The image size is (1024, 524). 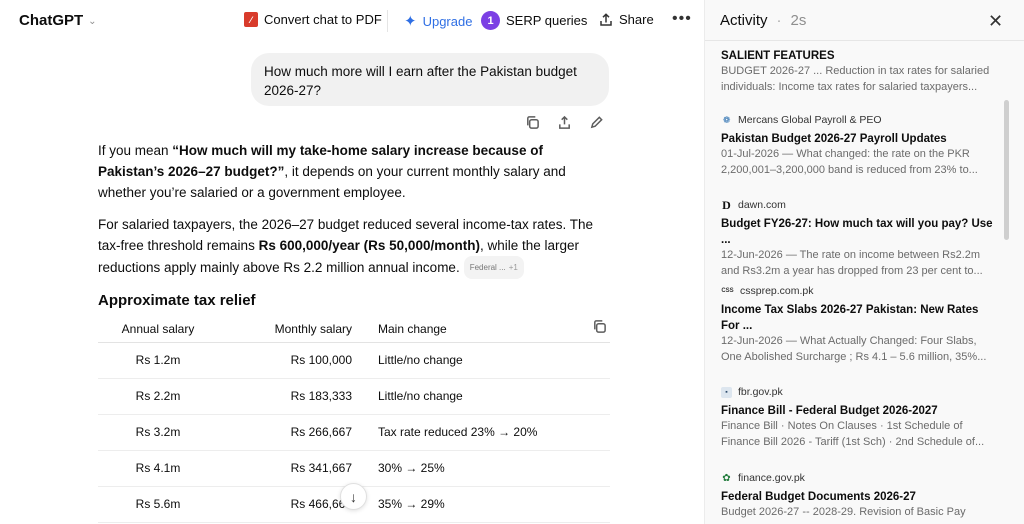 I want to click on share-button: Share, so click(x=626, y=19).